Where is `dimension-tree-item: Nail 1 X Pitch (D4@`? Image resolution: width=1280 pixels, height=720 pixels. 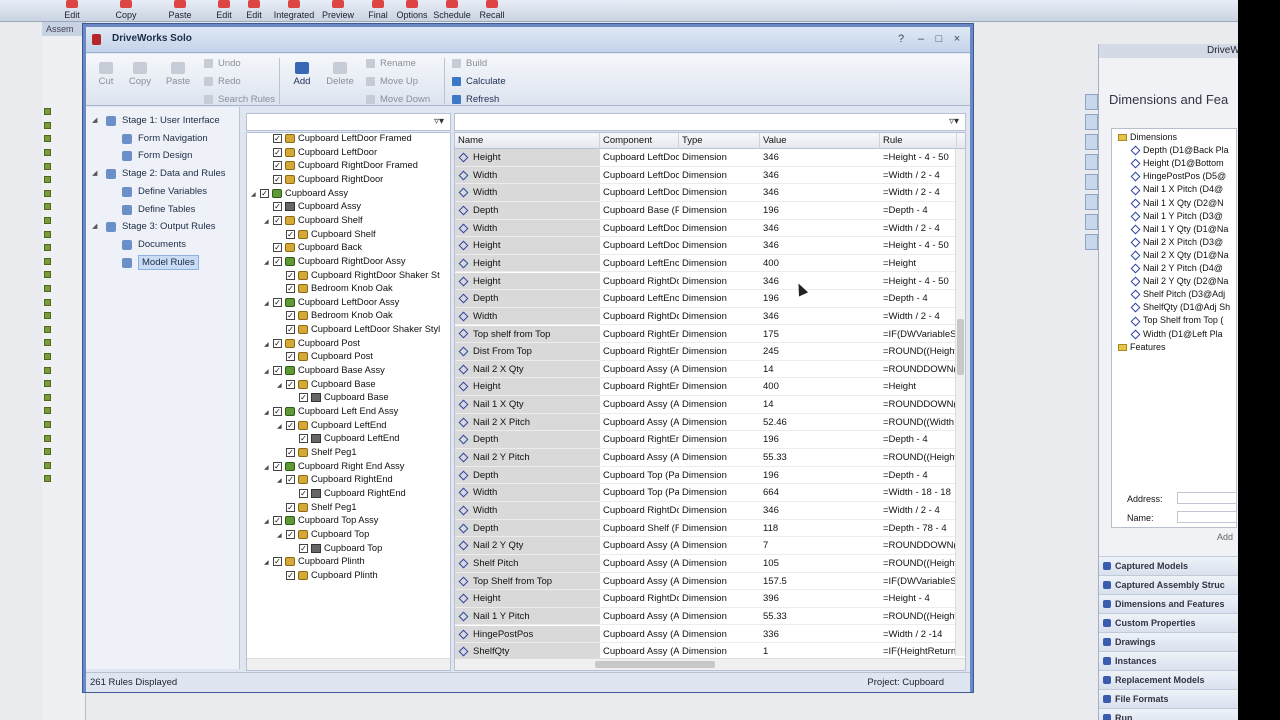 dimension-tree-item: Nail 1 X Pitch (D4@ is located at coordinates (1176, 189).